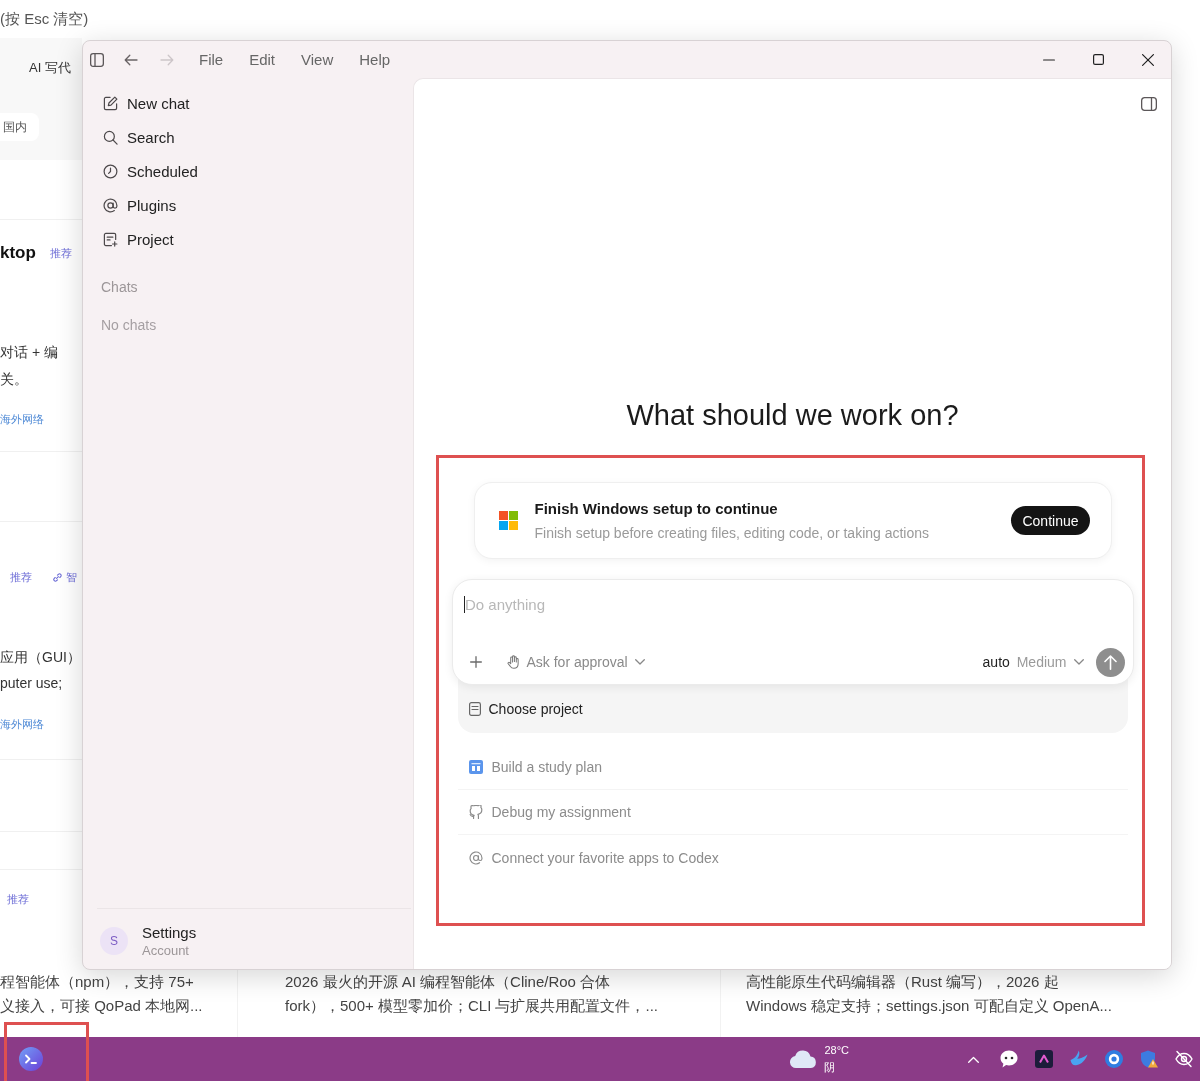 The width and height of the screenshot is (1200, 1081). Describe the element at coordinates (1079, 1059) in the screenshot. I see `wing-icon` at that location.